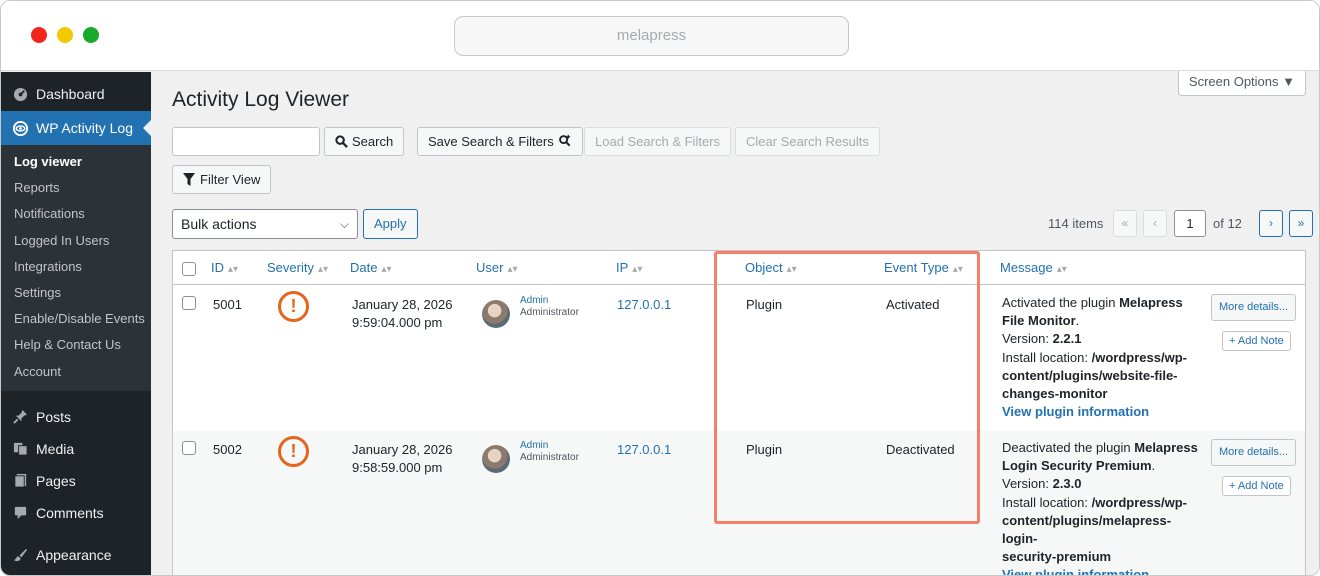 This screenshot has width=1320, height=576. Describe the element at coordinates (1301, 223) in the screenshot. I see `last-page-button: »` at that location.